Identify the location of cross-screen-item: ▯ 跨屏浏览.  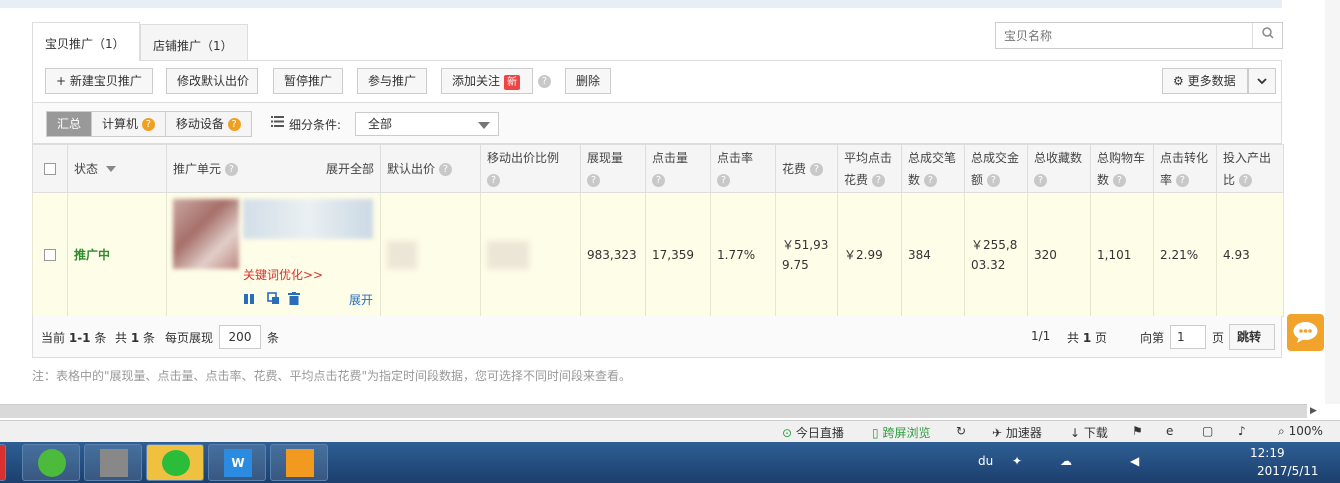
(901, 432).